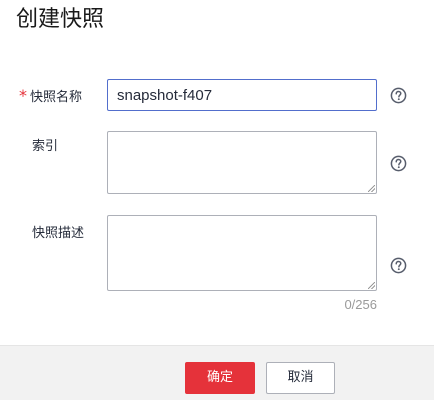  Describe the element at coordinates (398, 95) in the screenshot. I see `snapshot-name-help-icon` at that location.